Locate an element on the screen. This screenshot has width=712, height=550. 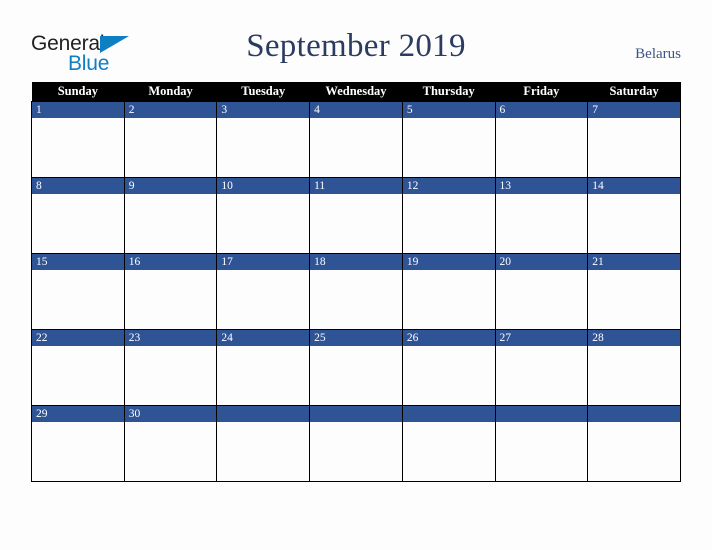
calendar-day-cell: 20 is located at coordinates (541, 291).